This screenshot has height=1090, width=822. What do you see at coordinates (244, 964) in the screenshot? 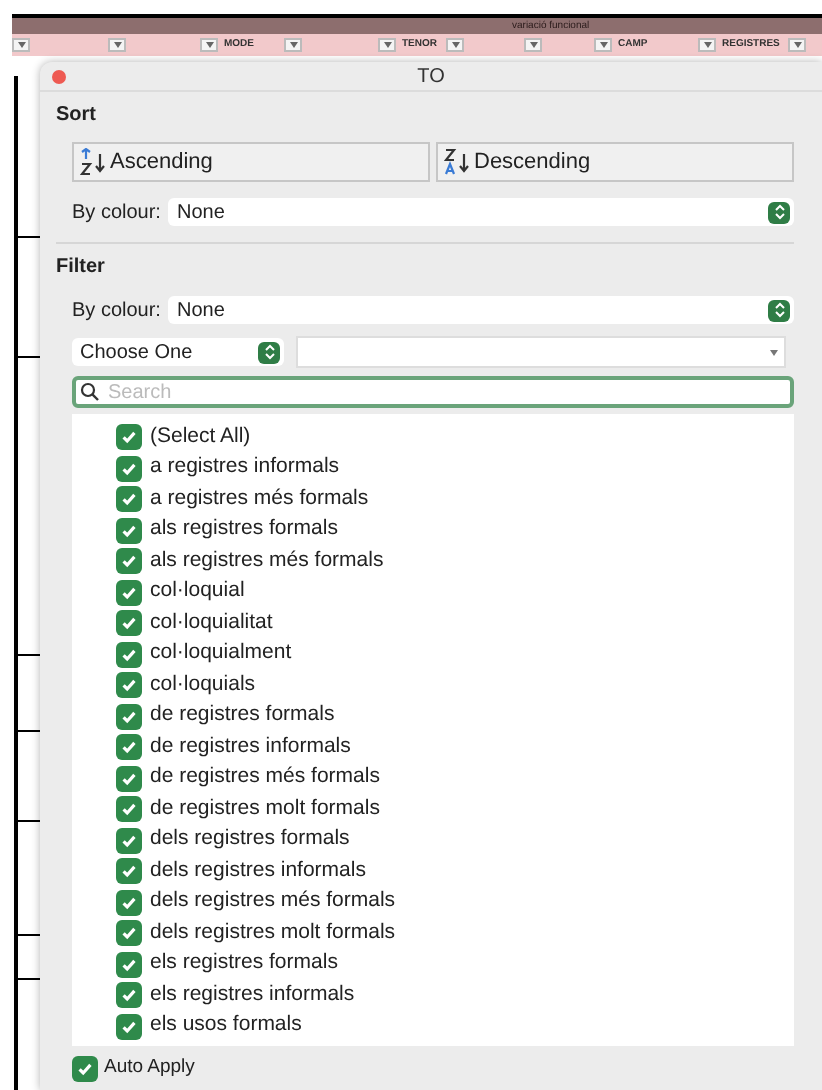
I see `list-item-label: els registres formals` at bounding box center [244, 964].